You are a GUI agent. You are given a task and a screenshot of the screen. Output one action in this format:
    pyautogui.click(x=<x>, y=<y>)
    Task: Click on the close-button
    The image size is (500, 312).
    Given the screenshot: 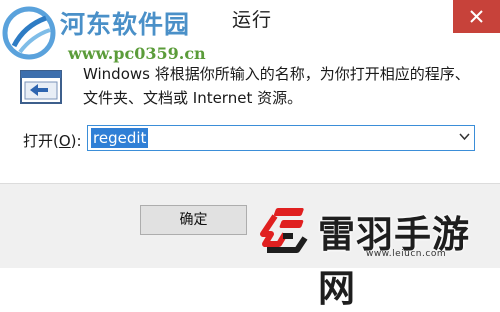 What is the action you would take?
    pyautogui.click(x=476, y=16)
    